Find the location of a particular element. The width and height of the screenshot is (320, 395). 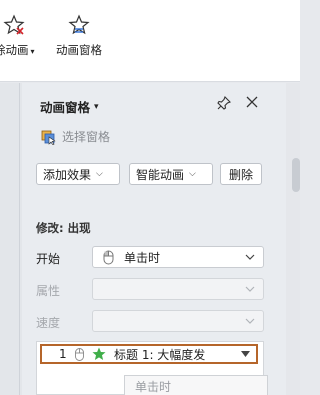

star-icon is located at coordinates (99, 353).